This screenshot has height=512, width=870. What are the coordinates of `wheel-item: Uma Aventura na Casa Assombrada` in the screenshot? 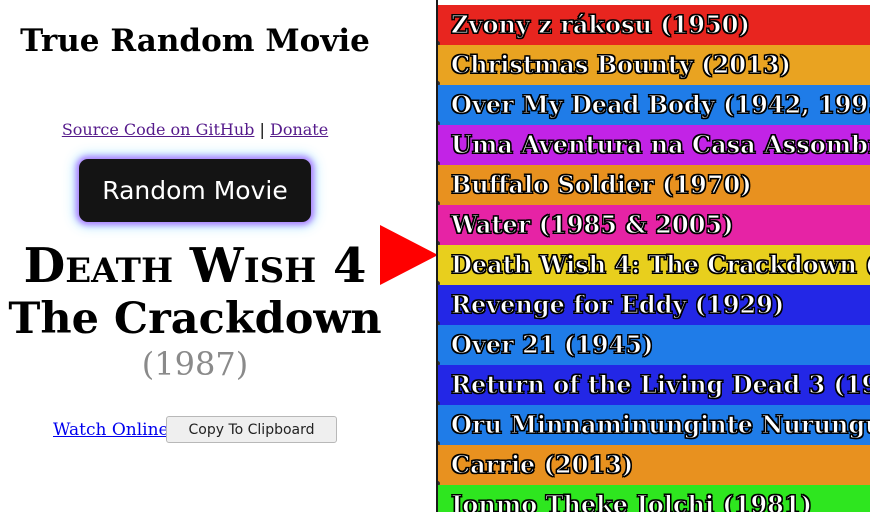 It's located at (654, 145).